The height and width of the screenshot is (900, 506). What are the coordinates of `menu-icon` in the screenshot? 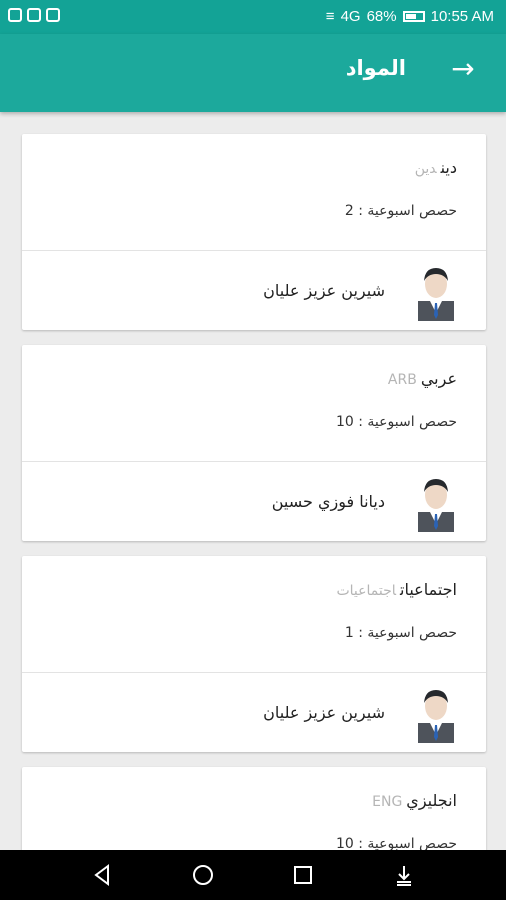 It's located at (404, 875).